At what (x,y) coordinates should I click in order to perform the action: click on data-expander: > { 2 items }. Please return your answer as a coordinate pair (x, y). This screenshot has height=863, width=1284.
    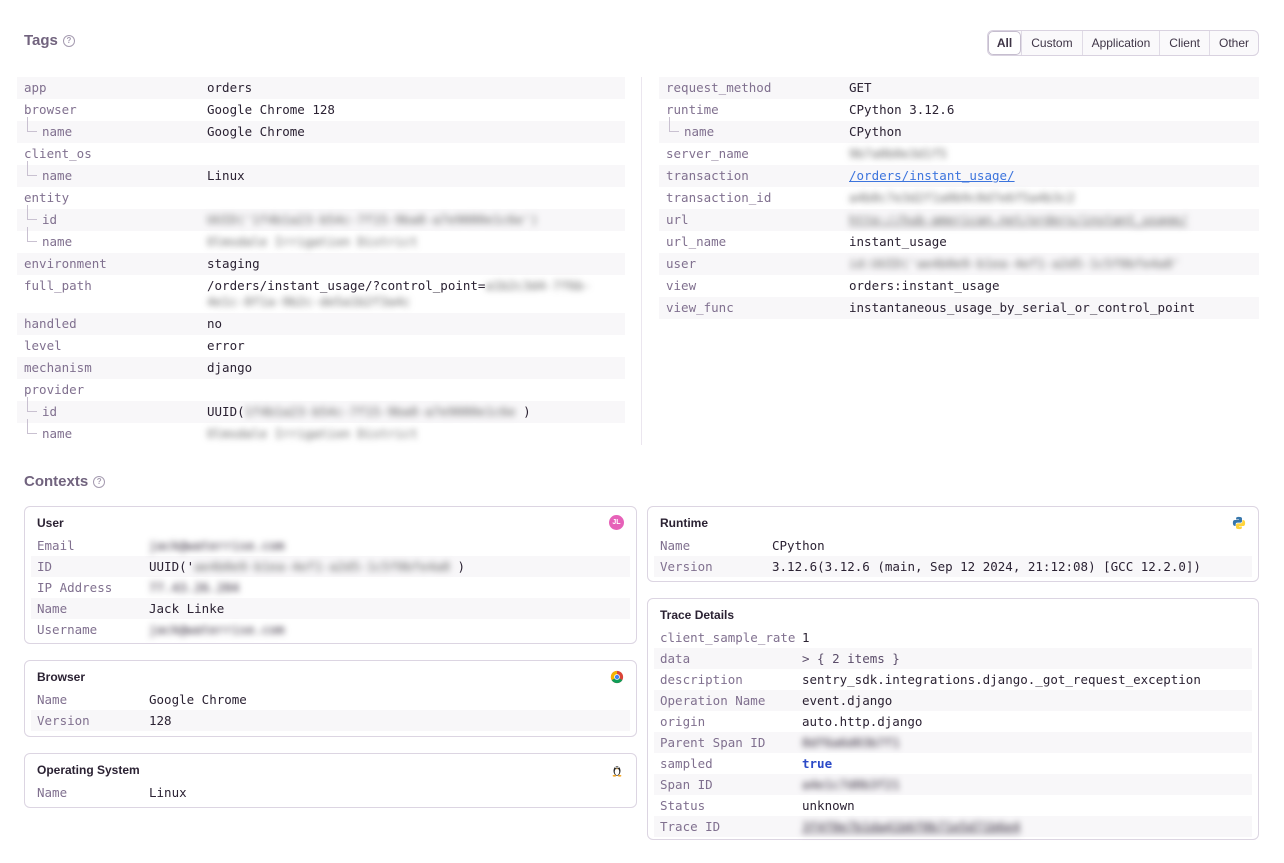
    Looking at the image, I should click on (1024, 658).